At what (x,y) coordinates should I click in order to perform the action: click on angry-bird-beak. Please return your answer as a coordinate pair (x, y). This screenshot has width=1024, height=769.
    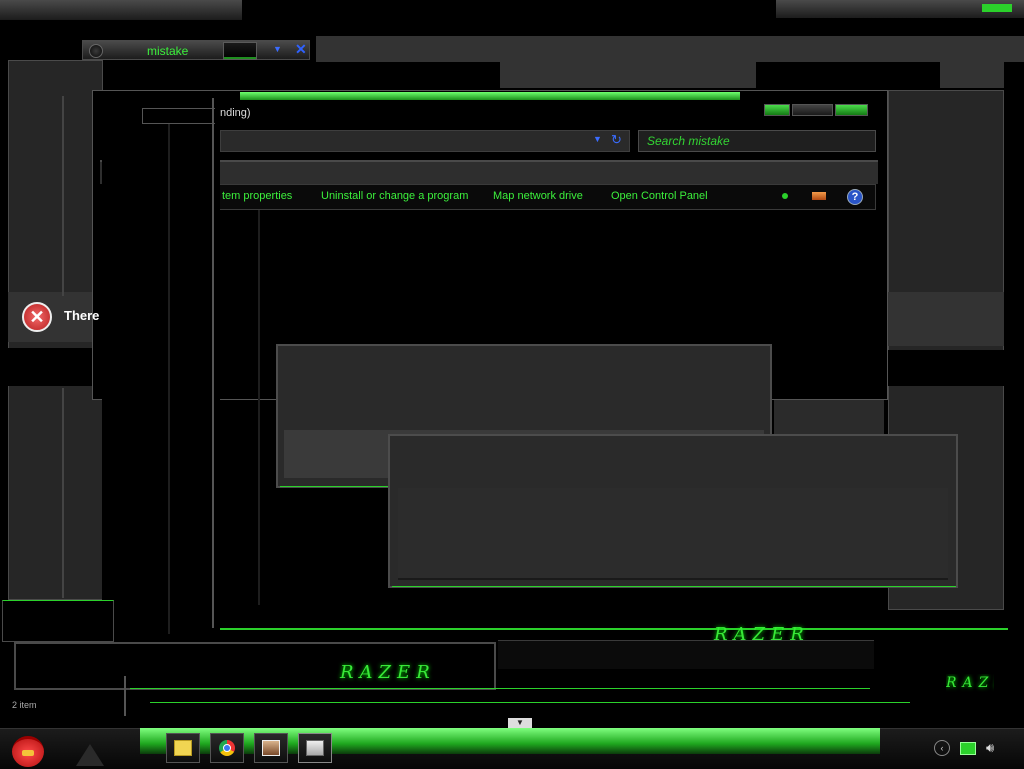
    Looking at the image, I should click on (28, 753).